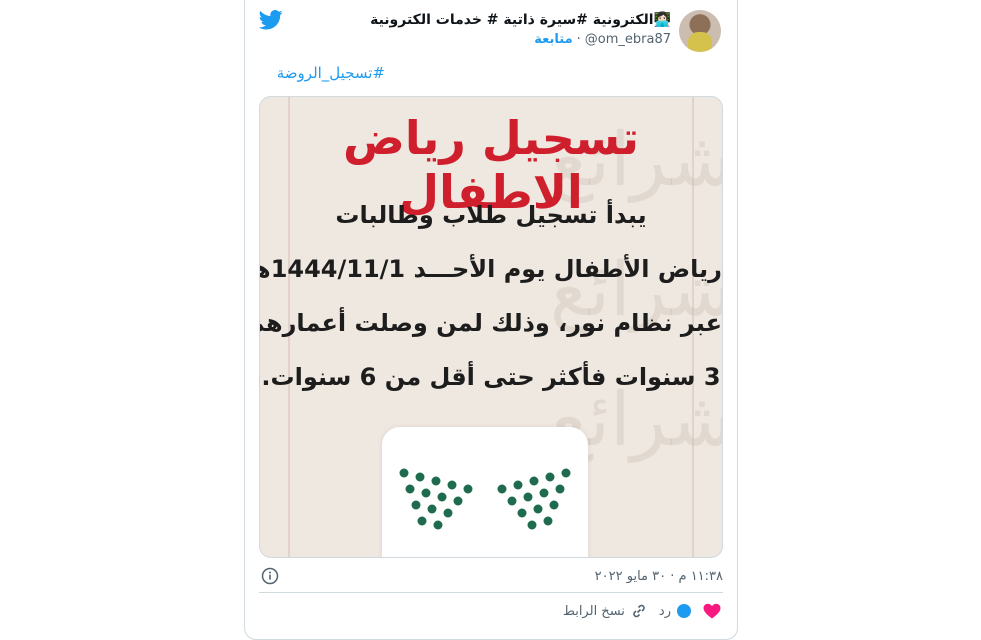  I want to click on ministry-logo, so click(485, 492).